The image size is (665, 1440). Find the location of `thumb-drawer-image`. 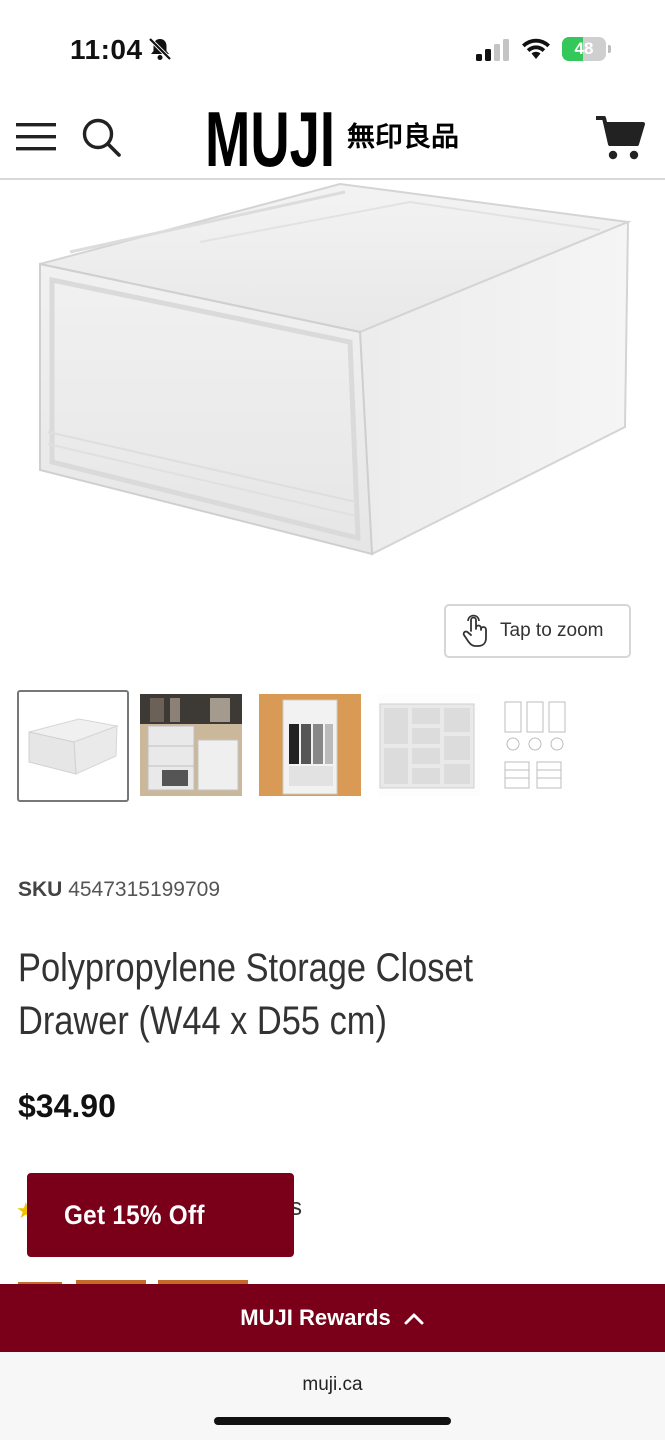

thumb-drawer-image is located at coordinates (73, 746).